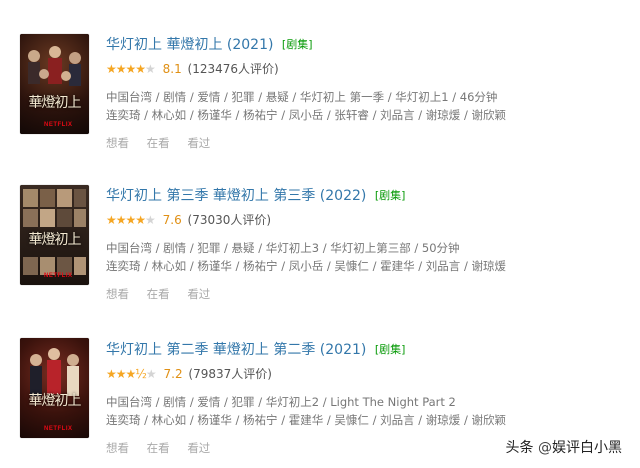 The image size is (640, 468). What do you see at coordinates (230, 374) in the screenshot?
I see `rating-count: (79837人评价)` at bounding box center [230, 374].